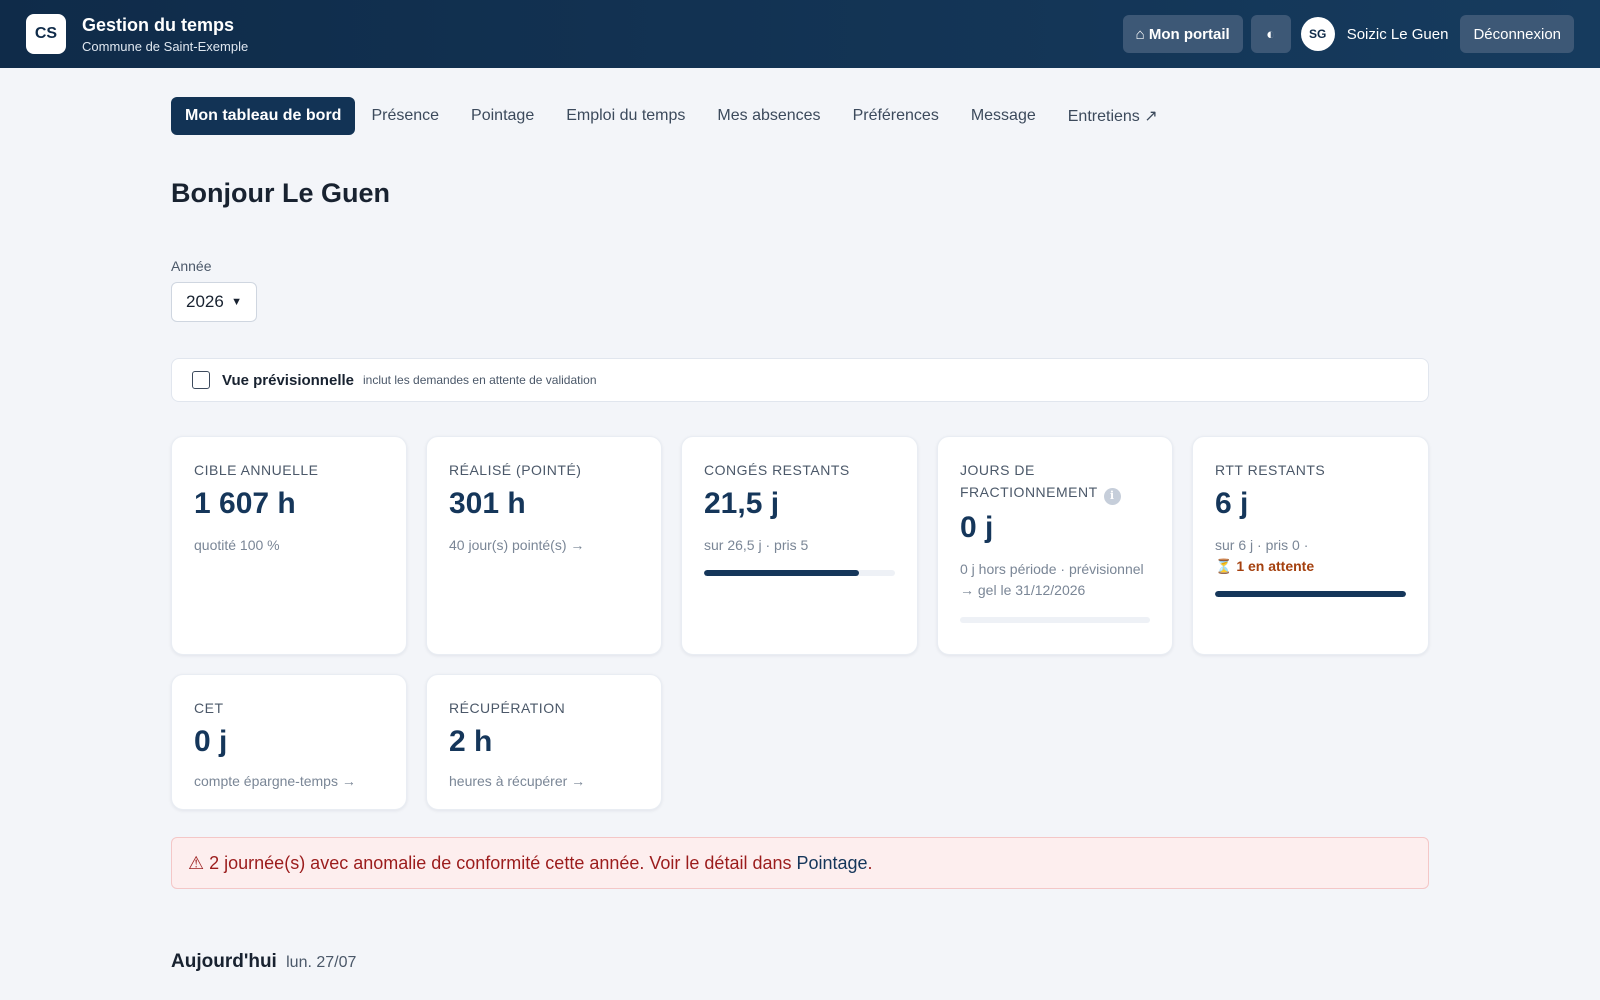 Image resolution: width=1600 pixels, height=1000 pixels. What do you see at coordinates (870, 862) in the screenshot?
I see `alert-end: .` at bounding box center [870, 862].